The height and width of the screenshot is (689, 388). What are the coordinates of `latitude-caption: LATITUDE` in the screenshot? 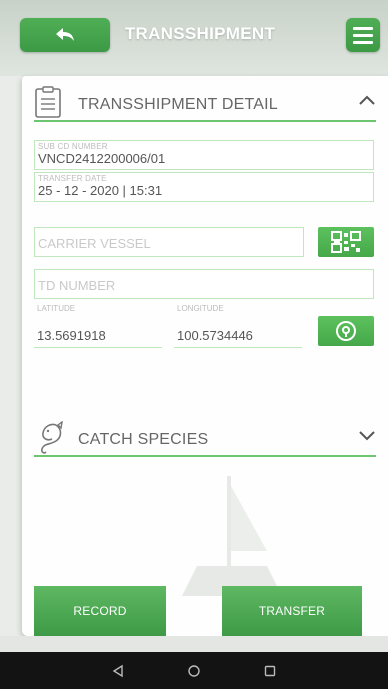 It's located at (56, 308).